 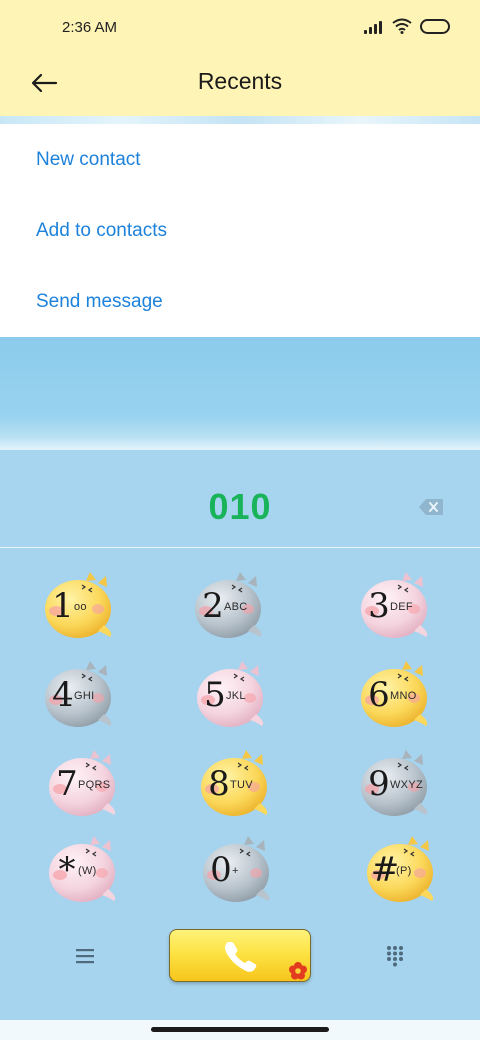 I want to click on key-9: 9 WXYZ, so click(x=396, y=786).